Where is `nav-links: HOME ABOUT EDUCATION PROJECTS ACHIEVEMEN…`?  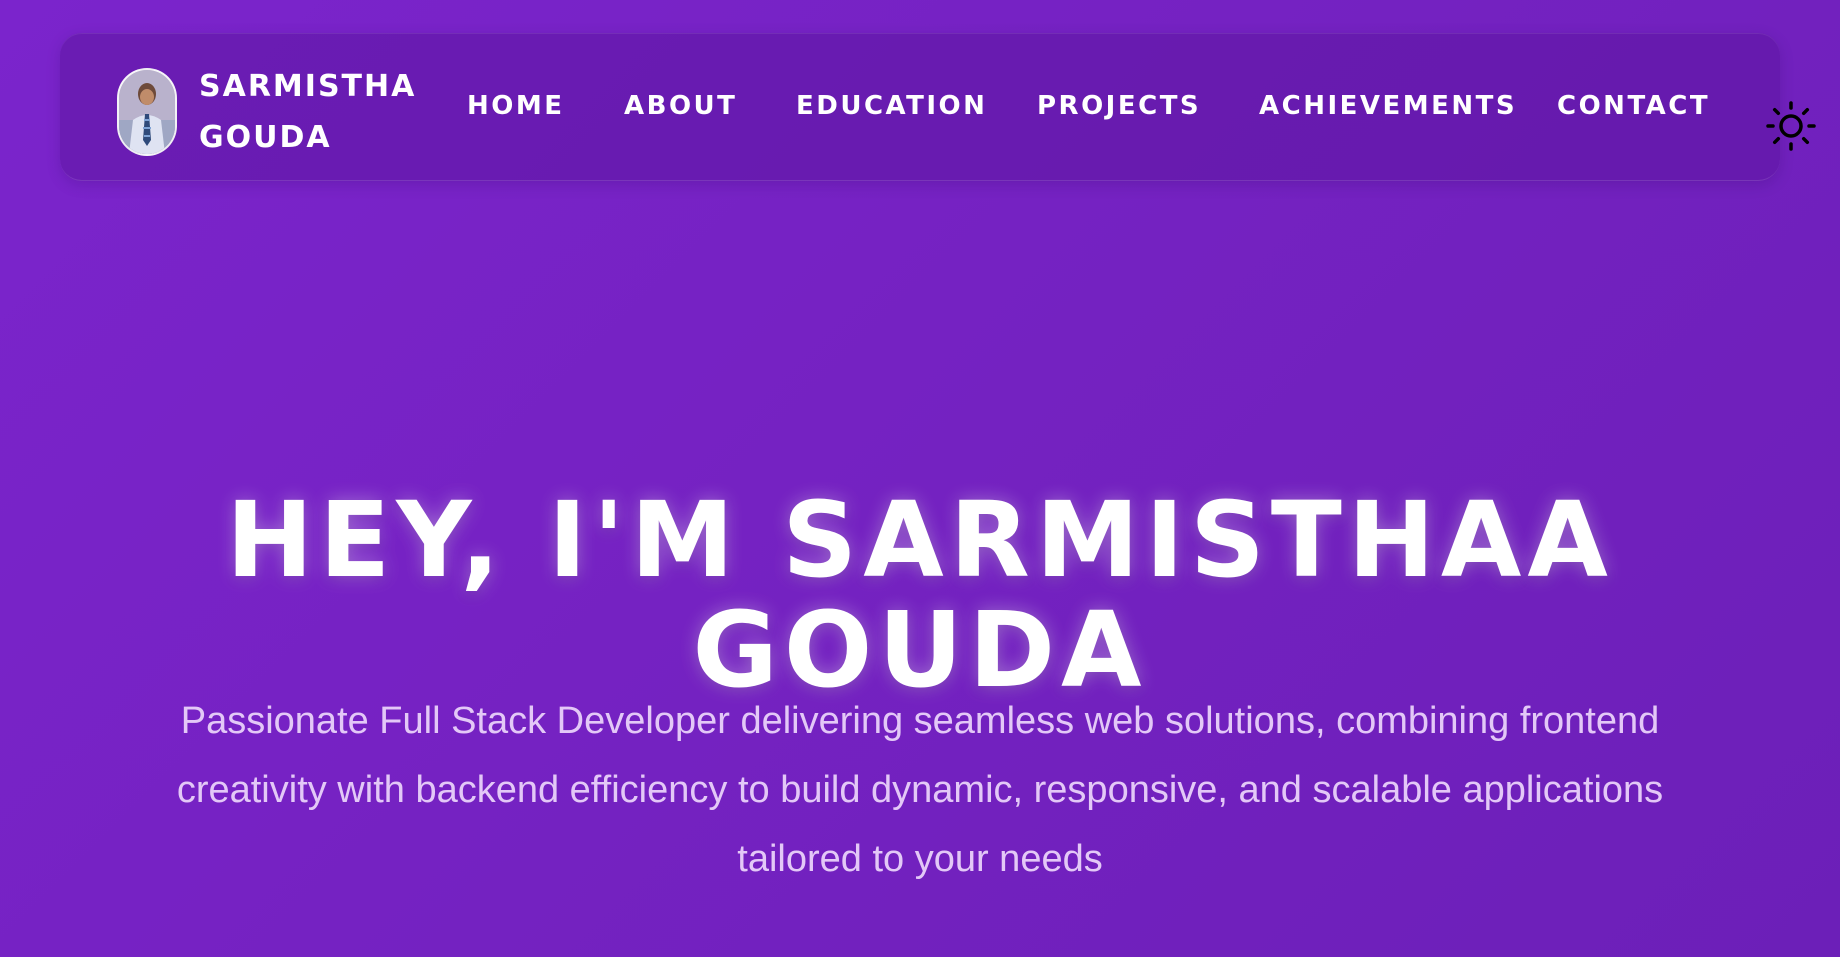 nav-links: HOME ABOUT EDUCATION PROJECTS ACHIEVEMEN… is located at coordinates (920, 106).